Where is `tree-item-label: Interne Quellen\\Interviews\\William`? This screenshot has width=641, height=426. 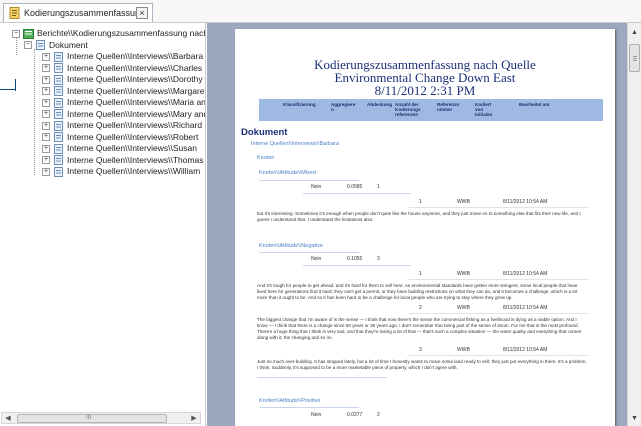
tree-item-label: Interne Quellen\\Interviews\\William is located at coordinates (134, 171).